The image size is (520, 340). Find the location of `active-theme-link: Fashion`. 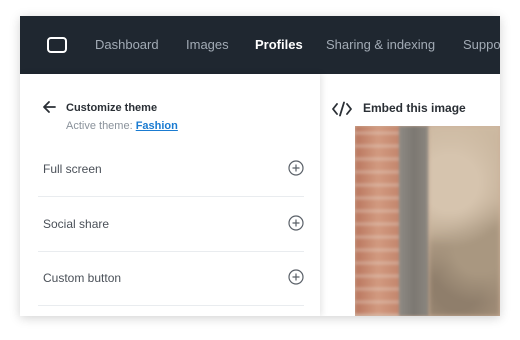

active-theme-link: Fashion is located at coordinates (157, 126).